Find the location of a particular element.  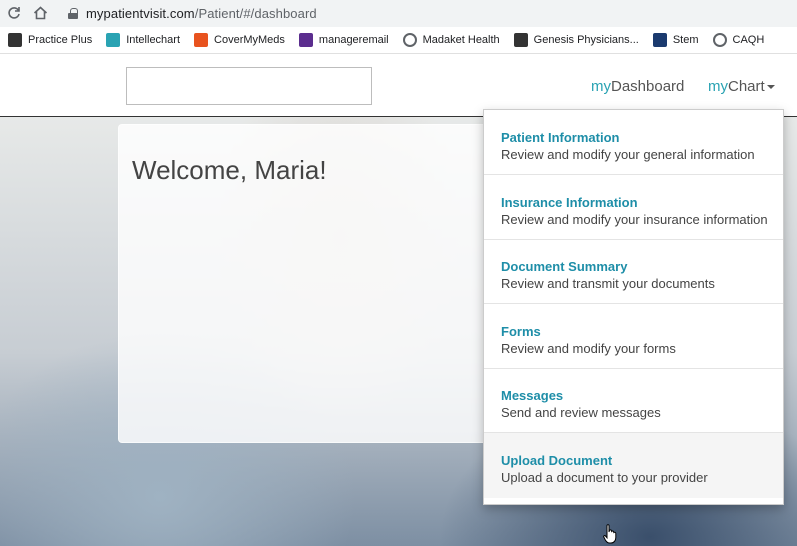

stem-icon is located at coordinates (659, 40).